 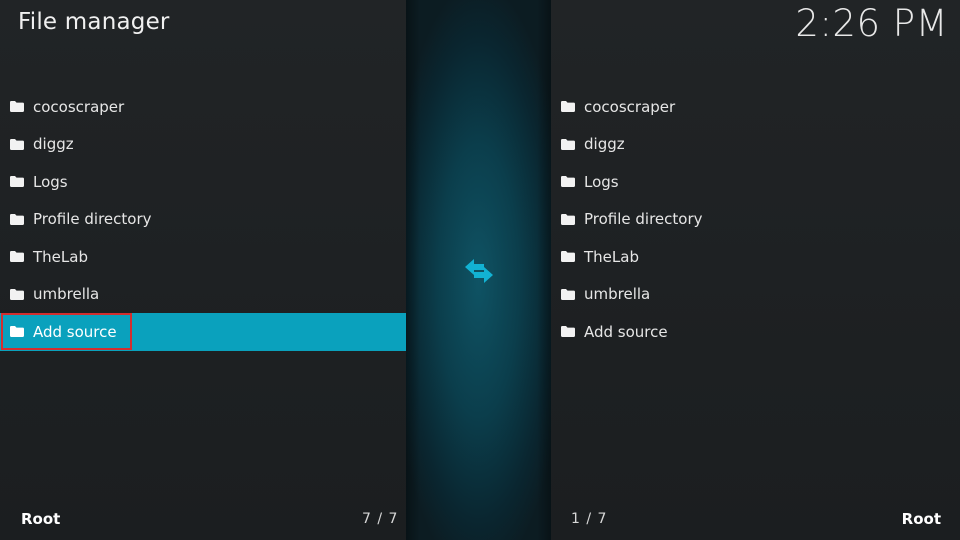 I want to click on list-item-label: Add source, so click(x=626, y=331).